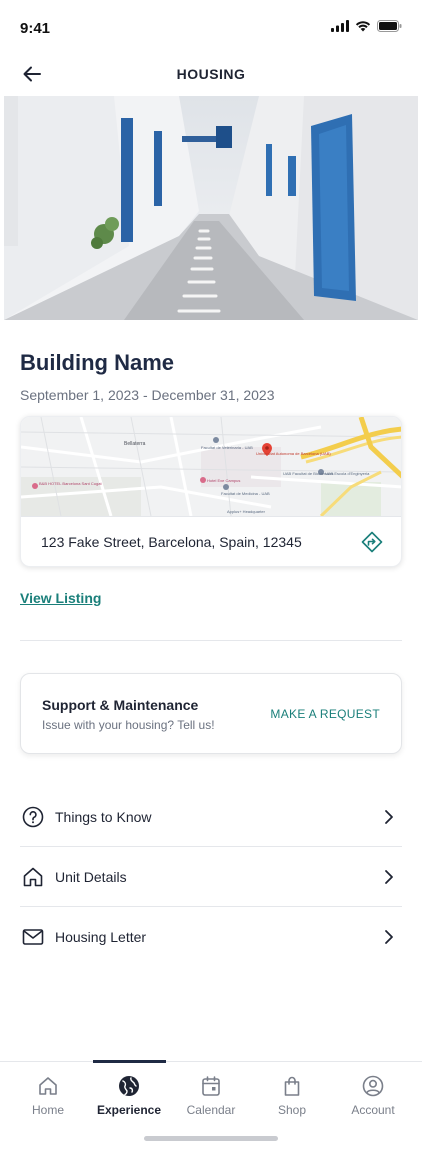  Describe the element at coordinates (60, 598) in the screenshot. I see `view-listing-link: View Listing` at that location.